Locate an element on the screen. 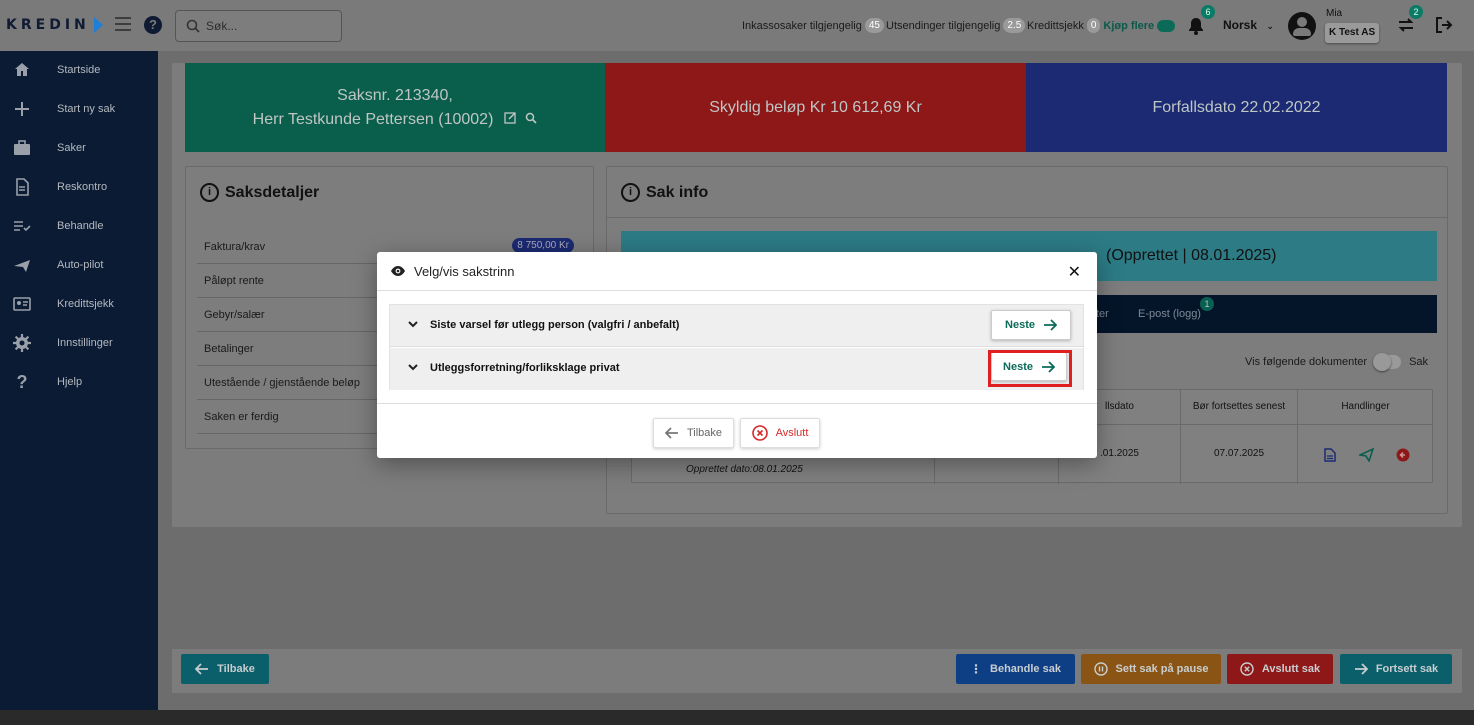 The height and width of the screenshot is (725, 1474). stat-count: 45 is located at coordinates (874, 25).